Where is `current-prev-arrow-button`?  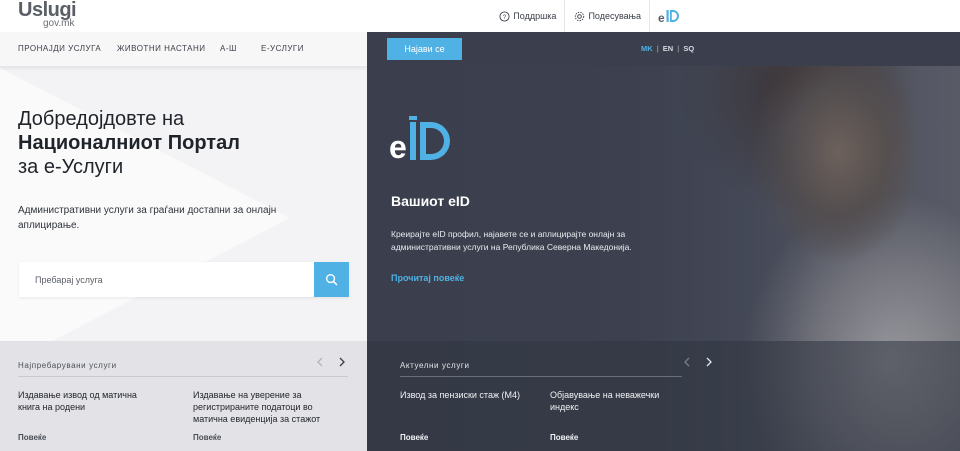
current-prev-arrow-button is located at coordinates (687, 362).